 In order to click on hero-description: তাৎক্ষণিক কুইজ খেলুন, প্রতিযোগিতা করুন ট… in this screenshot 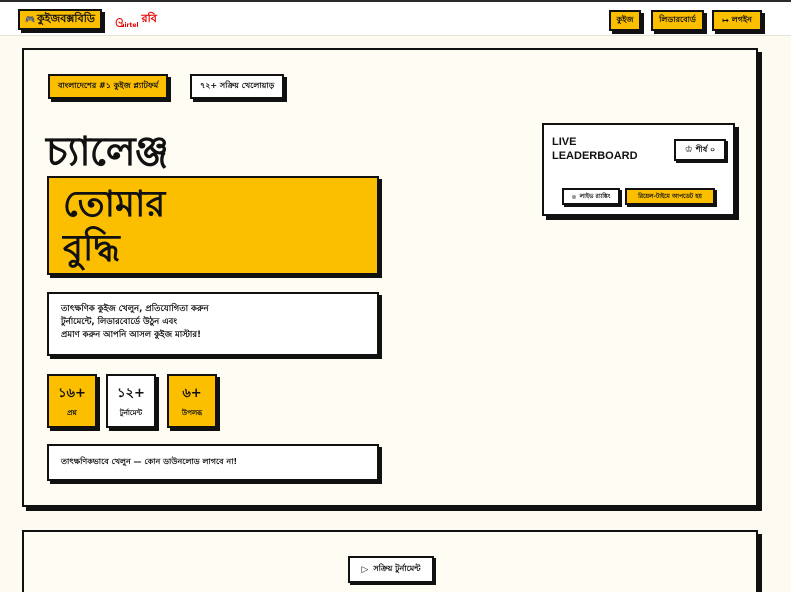, I will do `click(213, 324)`.